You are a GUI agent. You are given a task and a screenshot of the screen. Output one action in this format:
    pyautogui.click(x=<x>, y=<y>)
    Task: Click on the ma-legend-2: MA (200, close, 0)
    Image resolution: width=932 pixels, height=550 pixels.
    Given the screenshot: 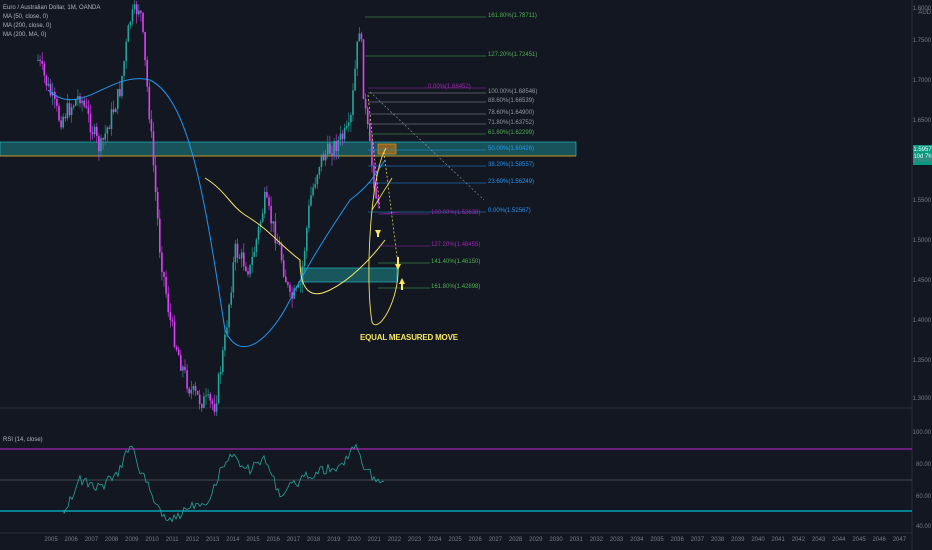 What is the action you would take?
    pyautogui.click(x=51, y=26)
    